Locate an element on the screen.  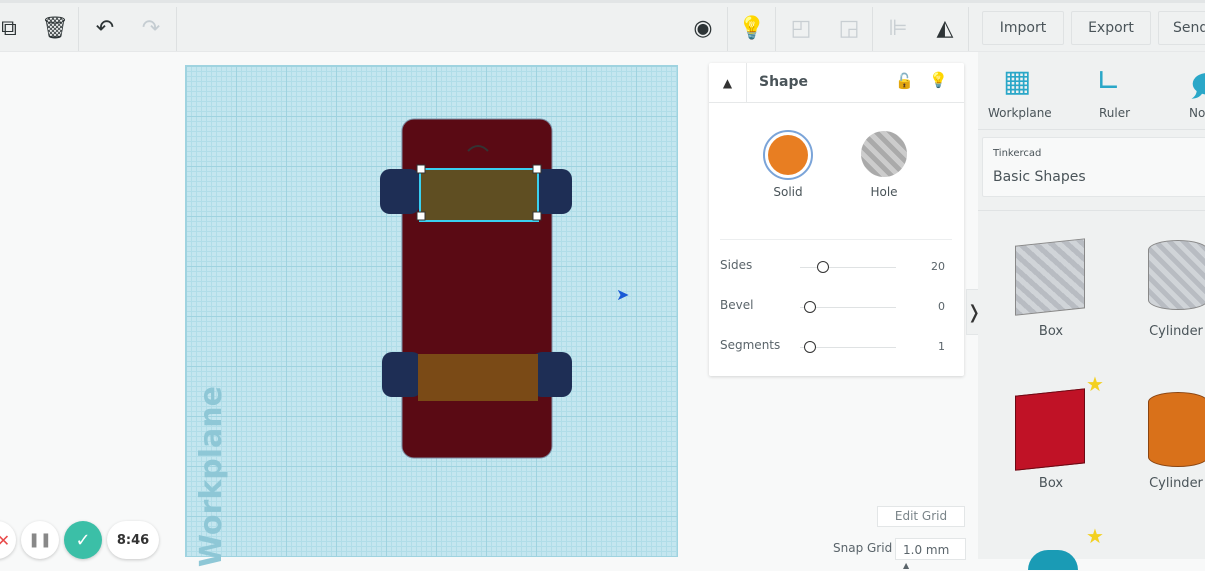
edit-grid-button: Edit Grid is located at coordinates (921, 516).